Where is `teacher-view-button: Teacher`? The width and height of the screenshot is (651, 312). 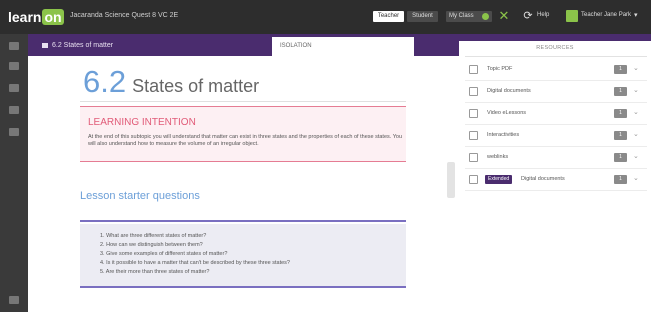
teacher-view-button: Teacher is located at coordinates (388, 16).